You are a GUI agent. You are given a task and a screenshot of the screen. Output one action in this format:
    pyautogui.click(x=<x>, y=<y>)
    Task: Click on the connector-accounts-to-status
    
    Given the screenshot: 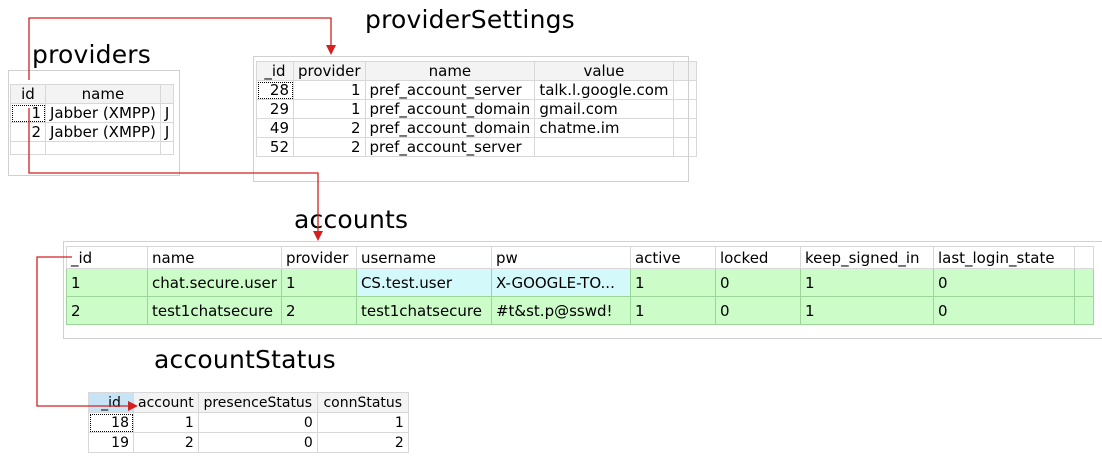 What is the action you would take?
    pyautogui.click(x=87, y=333)
    